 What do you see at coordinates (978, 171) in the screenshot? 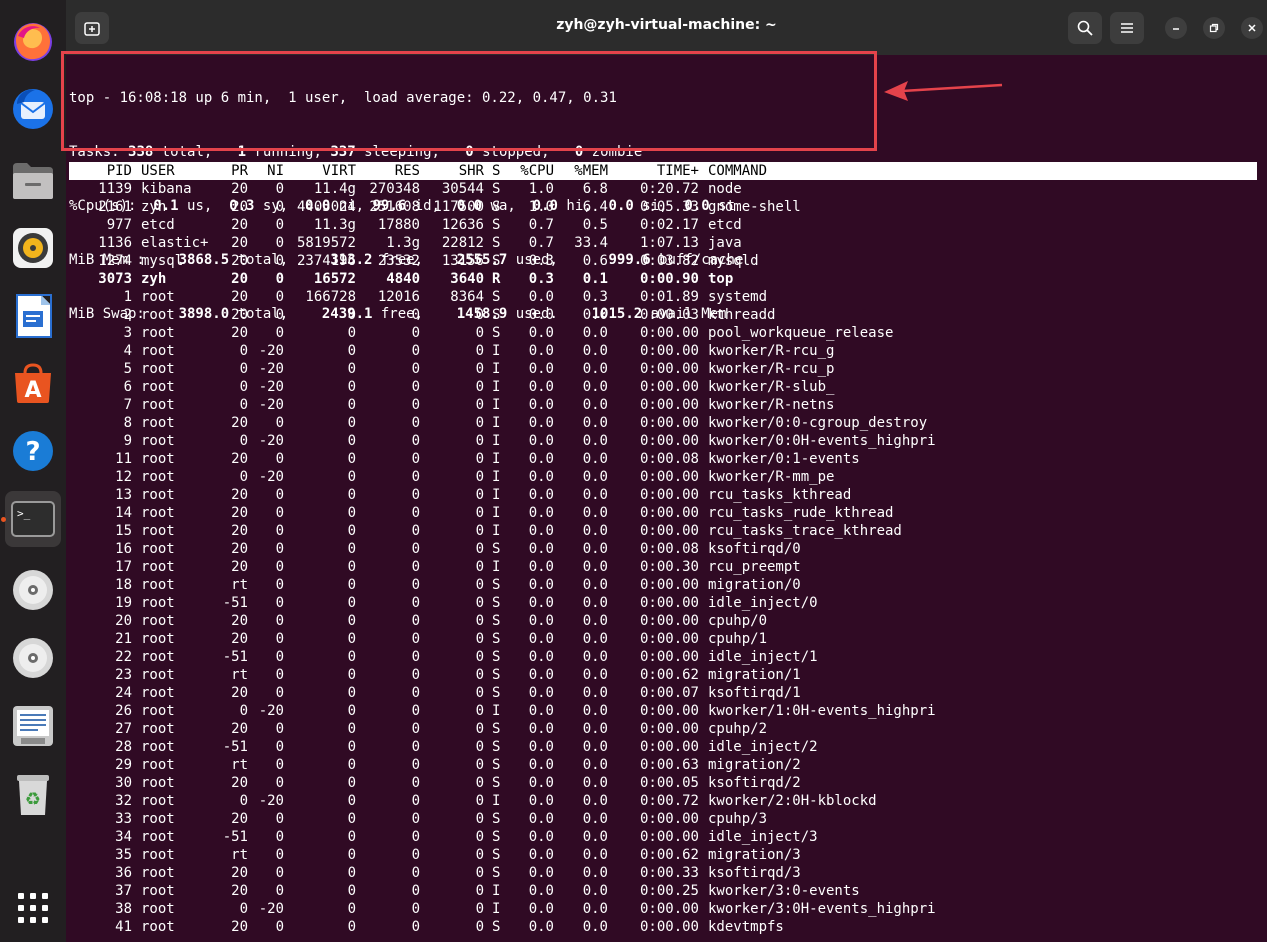
I see `col-command: COMMAND` at bounding box center [978, 171].